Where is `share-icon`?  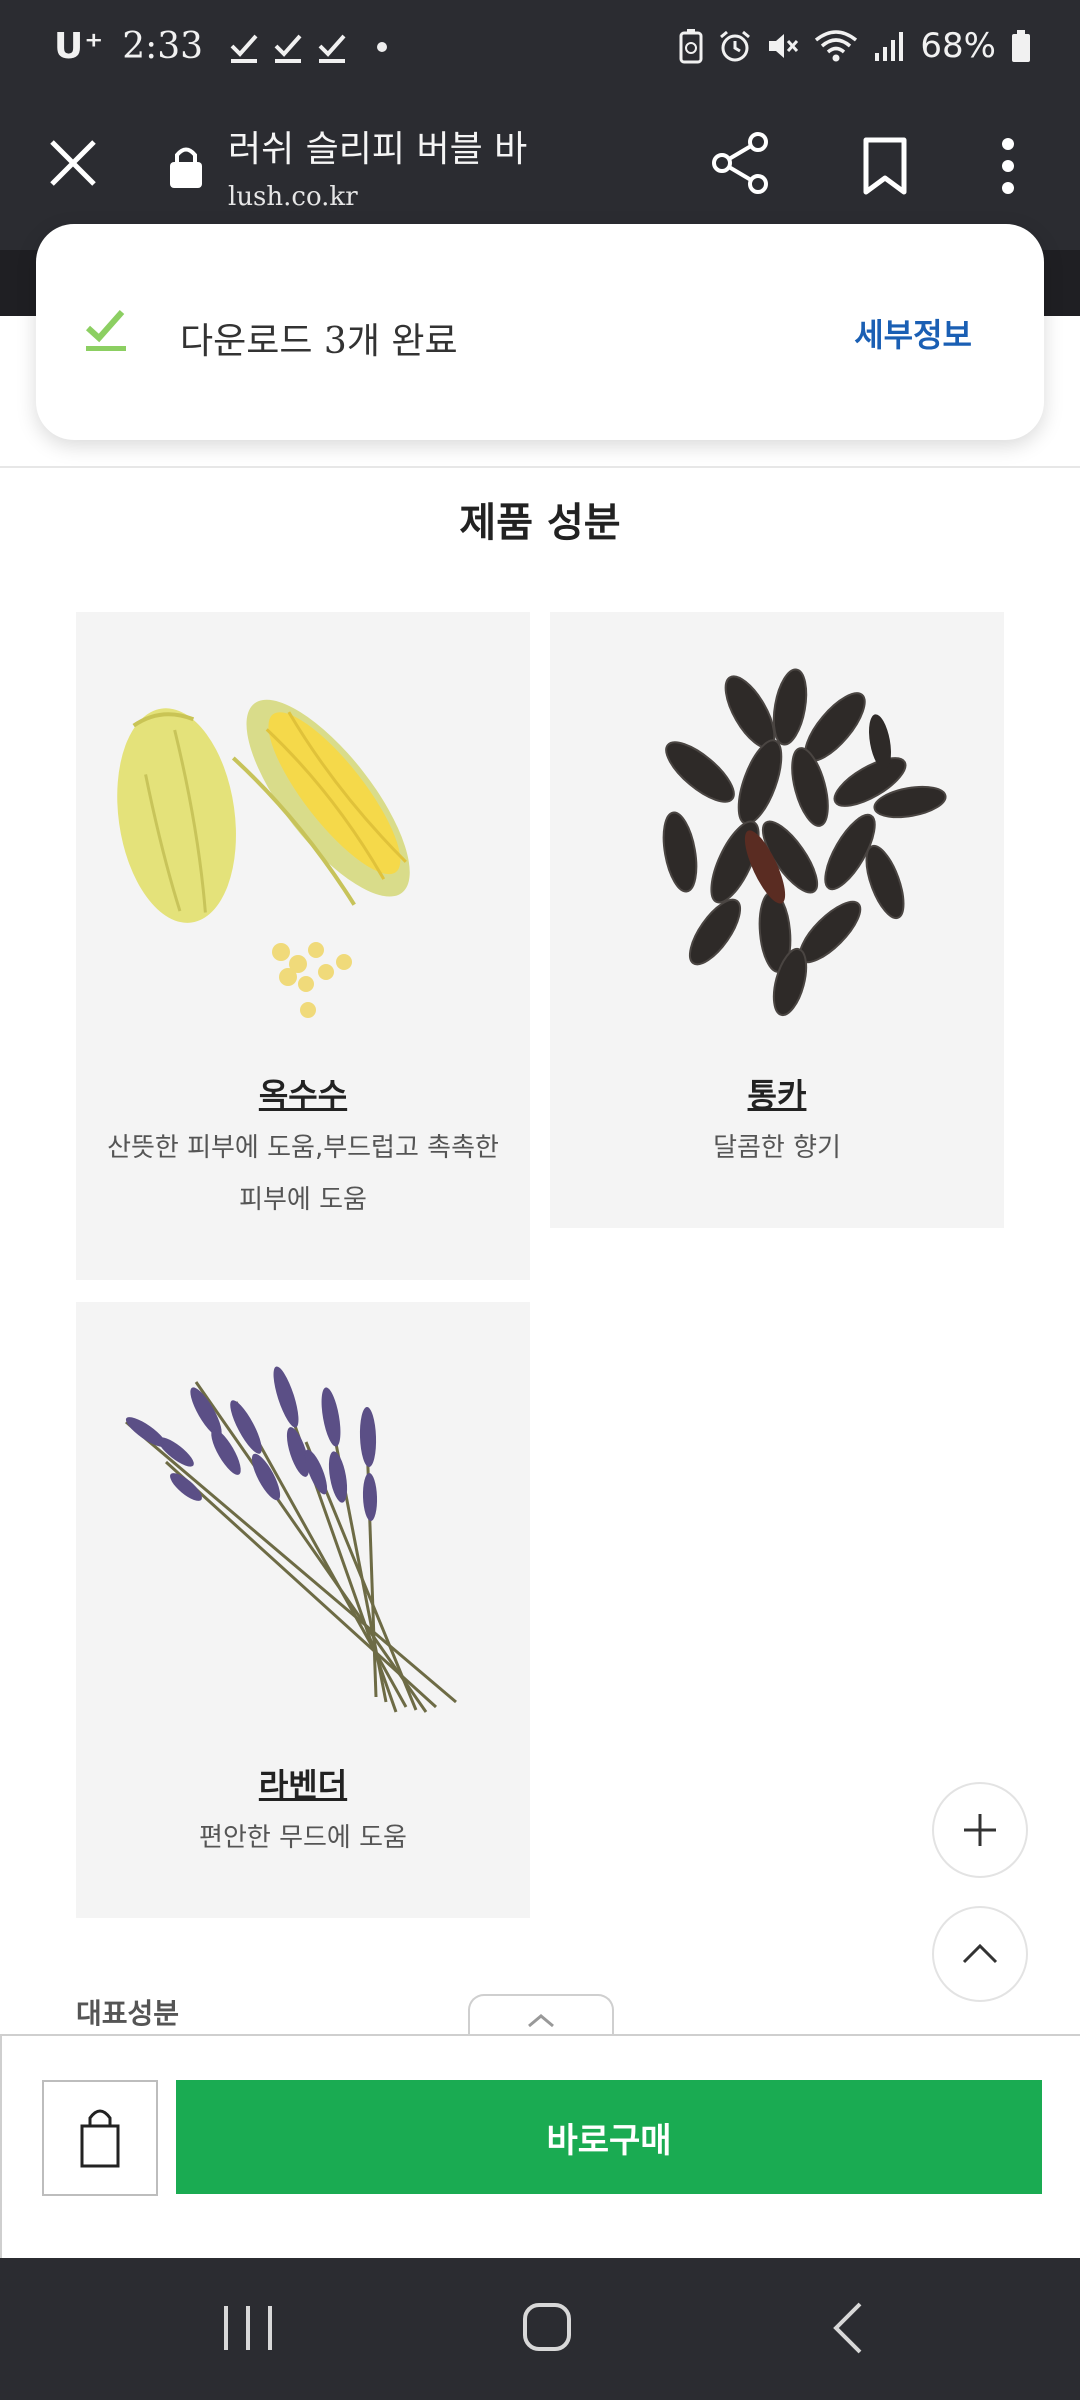 share-icon is located at coordinates (741, 163).